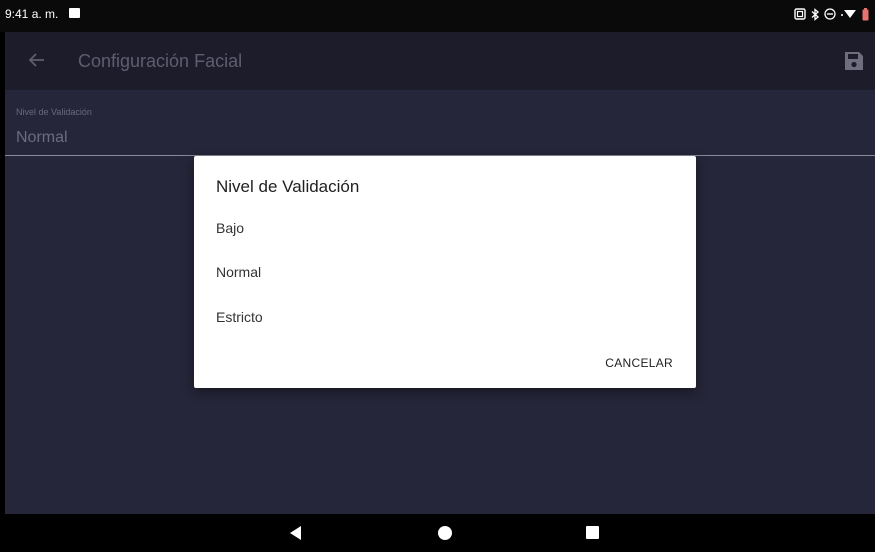  What do you see at coordinates (37, 60) in the screenshot?
I see `arrow-back-icon` at bounding box center [37, 60].